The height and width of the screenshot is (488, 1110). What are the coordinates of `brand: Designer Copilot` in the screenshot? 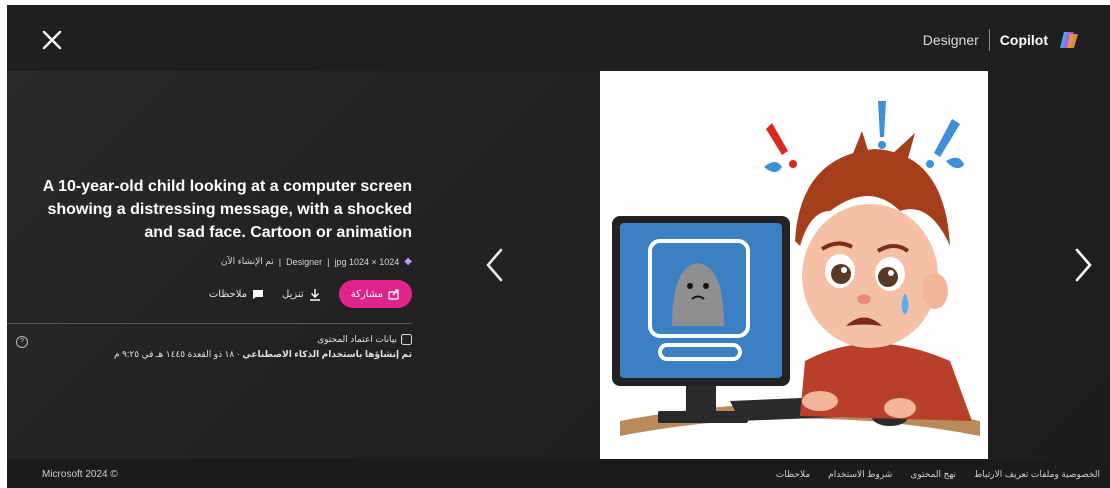 It's located at (1001, 40).